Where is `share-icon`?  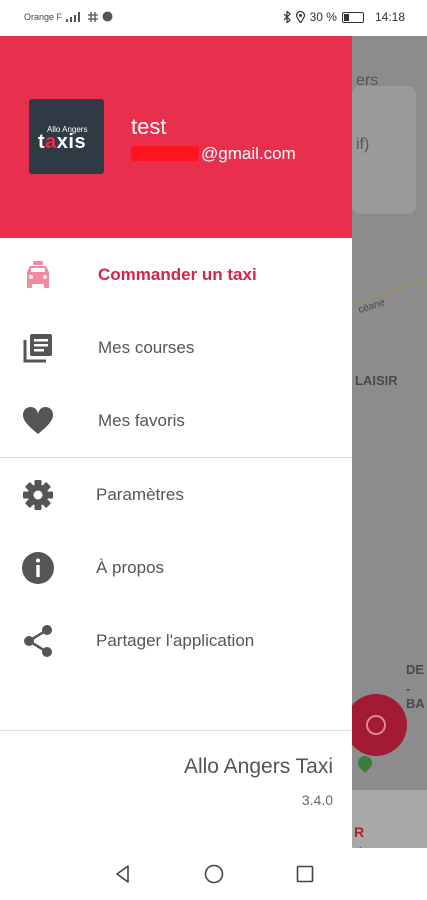
share-icon is located at coordinates (38, 641).